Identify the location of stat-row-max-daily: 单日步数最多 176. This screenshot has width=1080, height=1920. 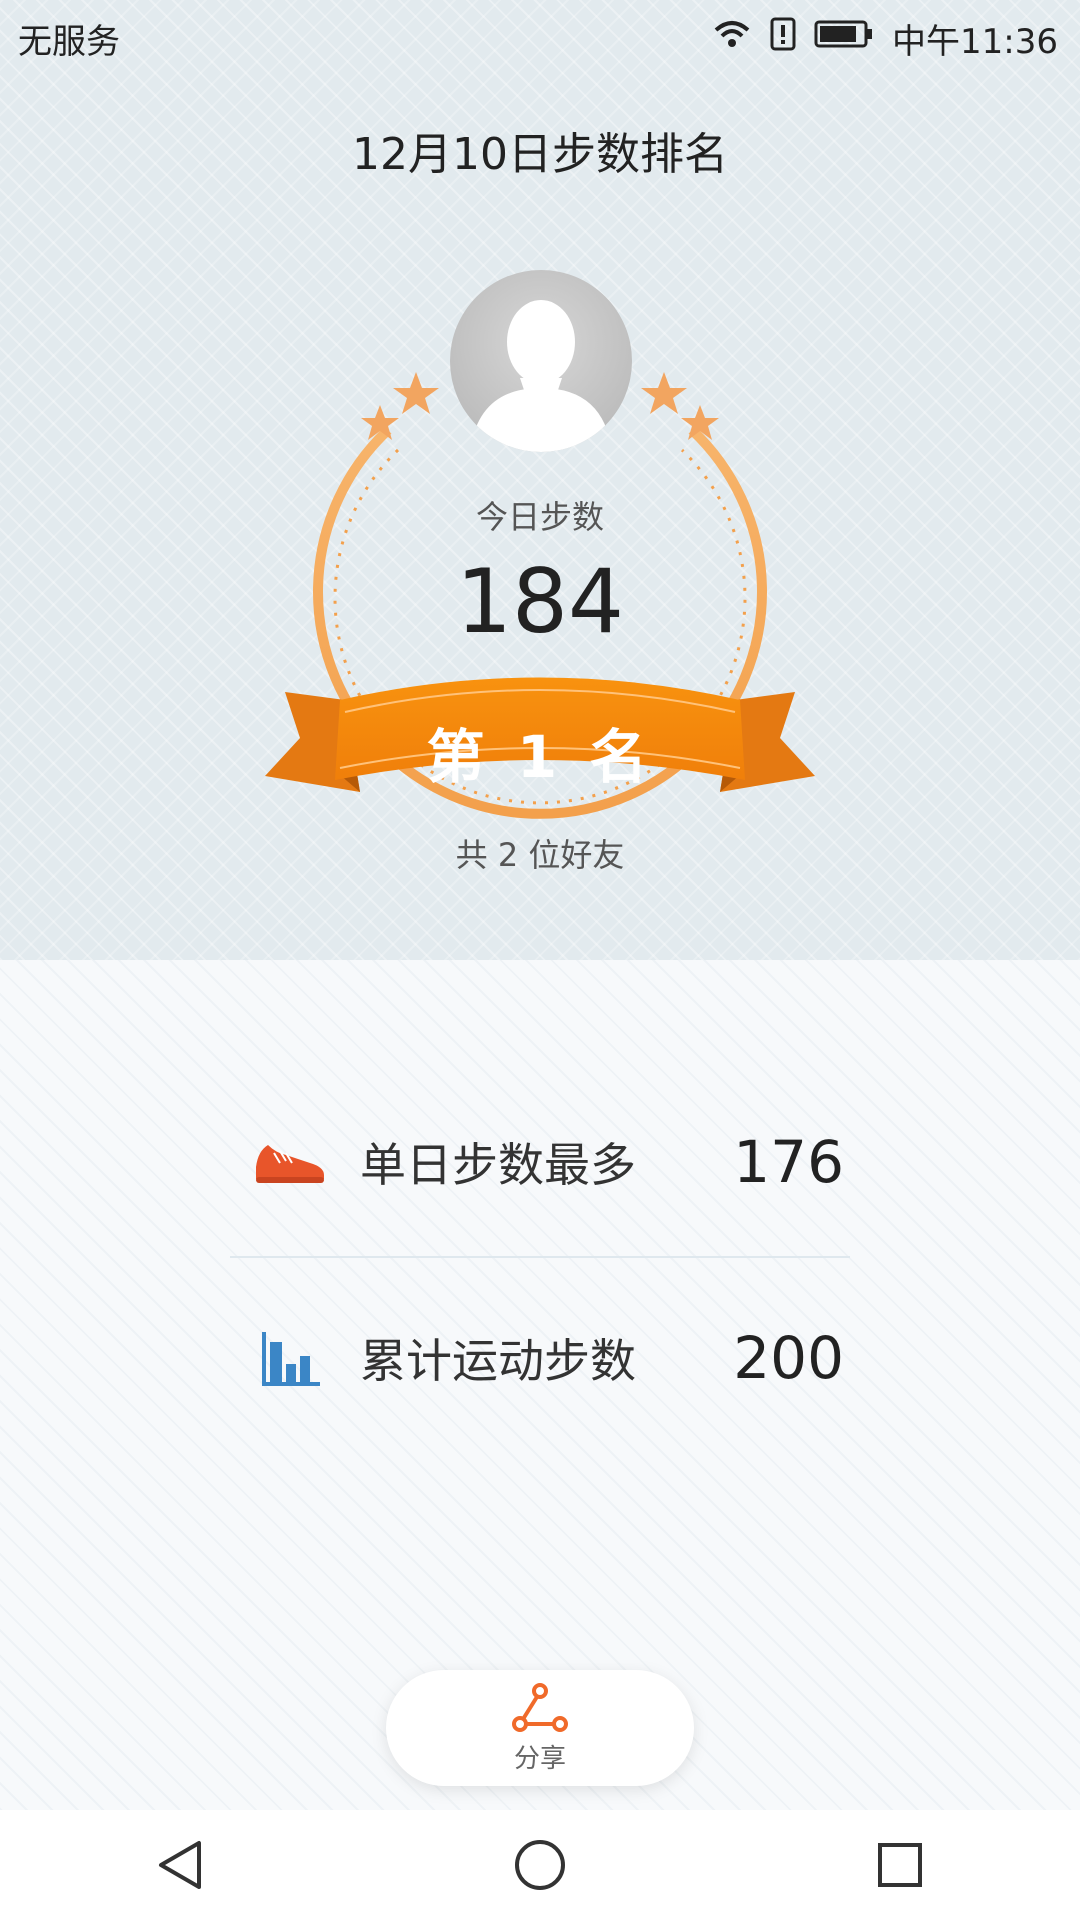
(540, 1162).